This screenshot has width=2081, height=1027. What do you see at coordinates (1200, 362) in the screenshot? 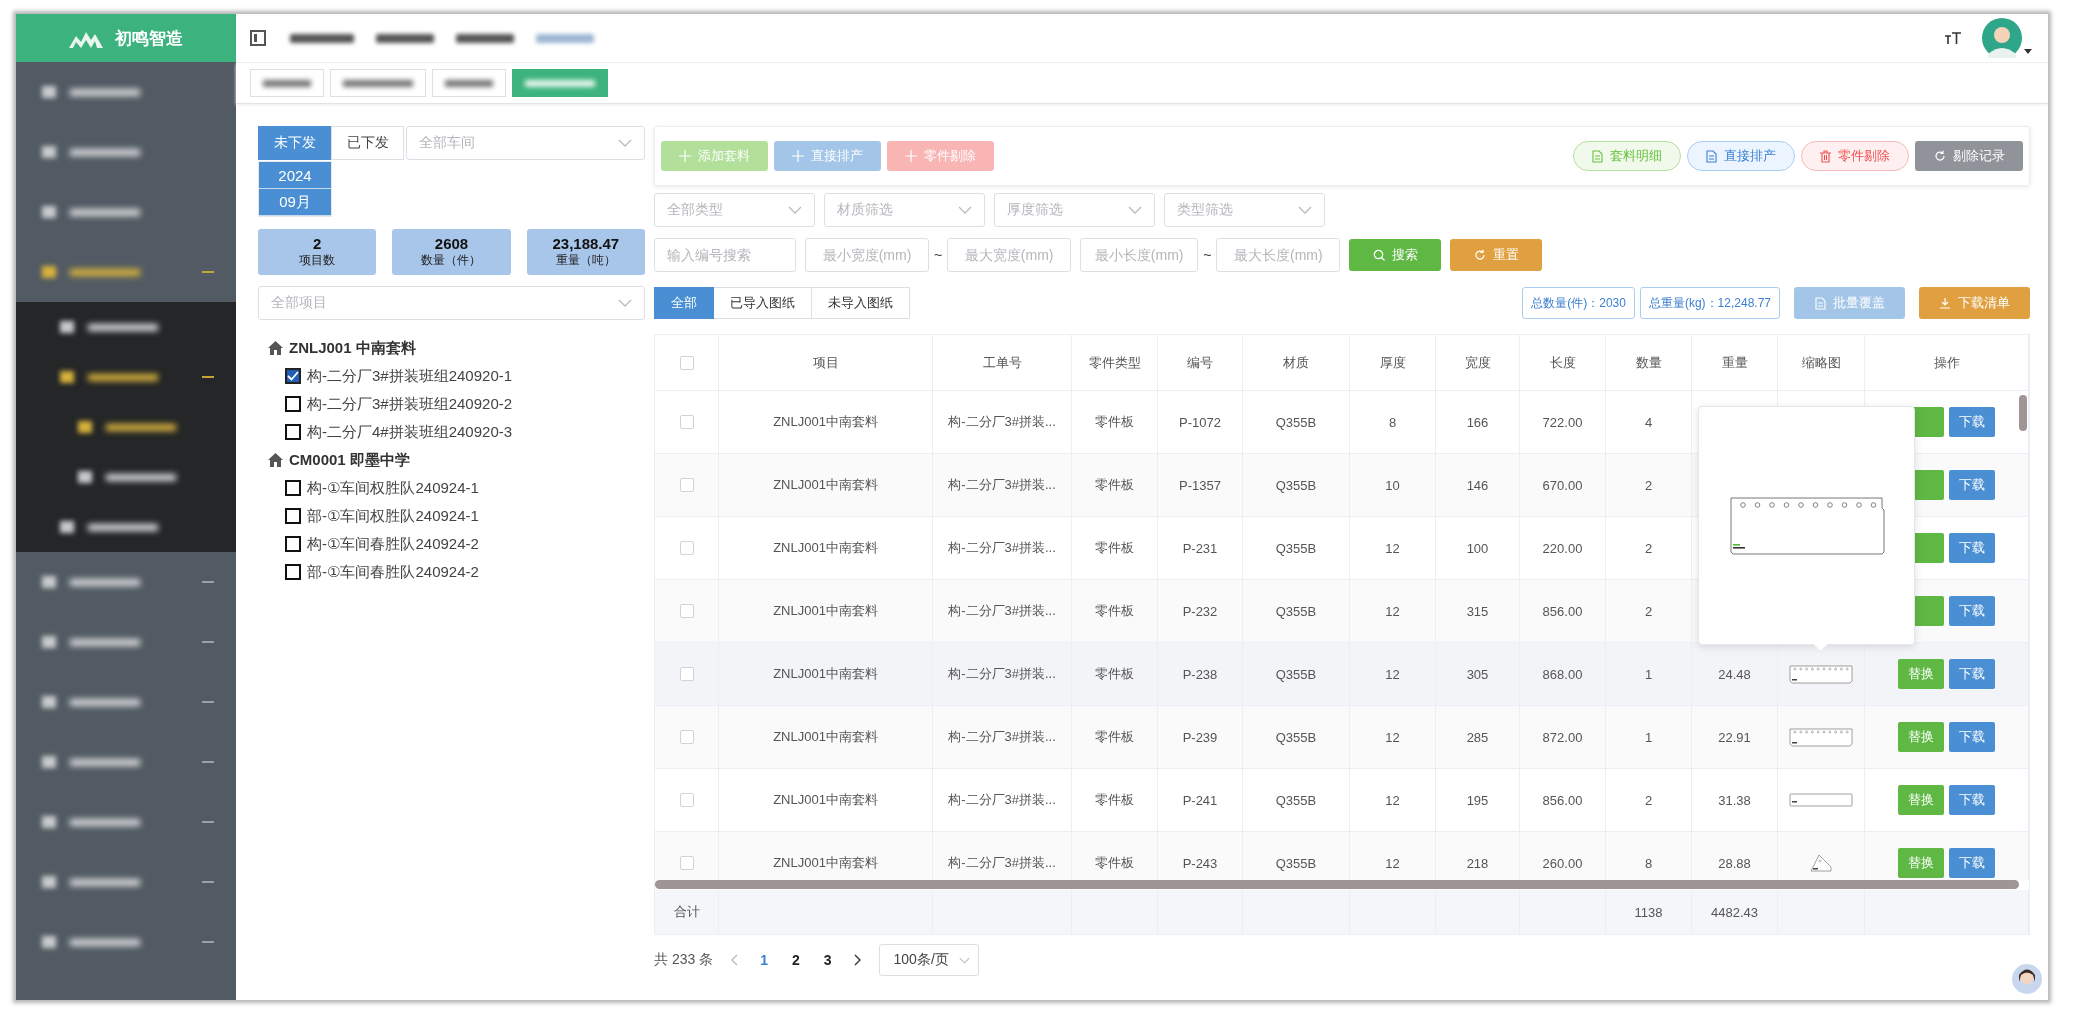
I see `column-header: 编号` at bounding box center [1200, 362].